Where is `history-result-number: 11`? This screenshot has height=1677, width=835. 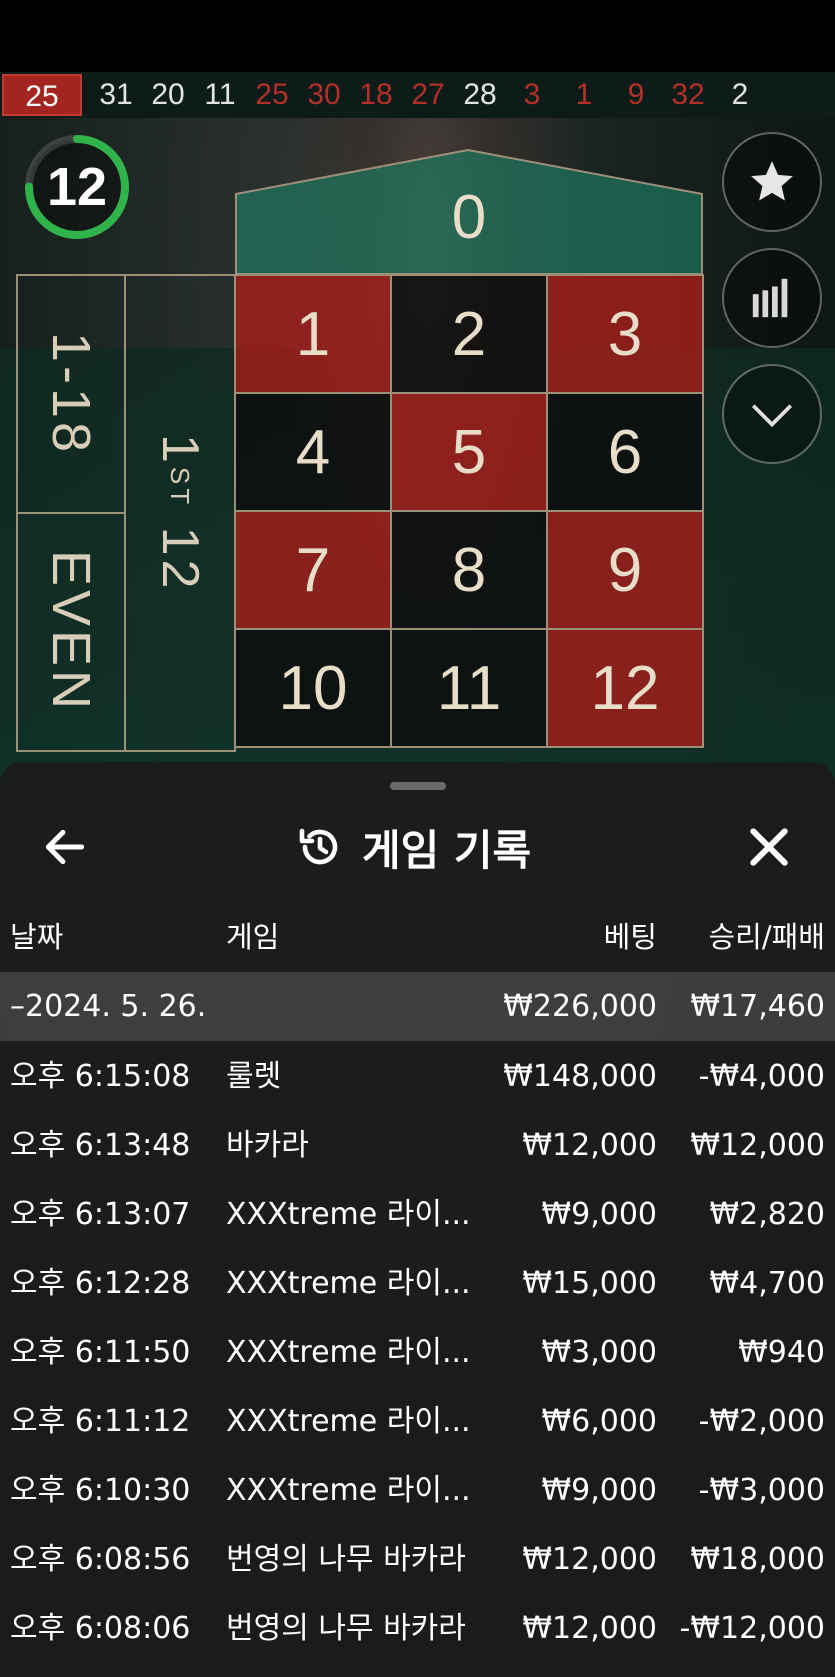 history-result-number: 11 is located at coordinates (220, 94).